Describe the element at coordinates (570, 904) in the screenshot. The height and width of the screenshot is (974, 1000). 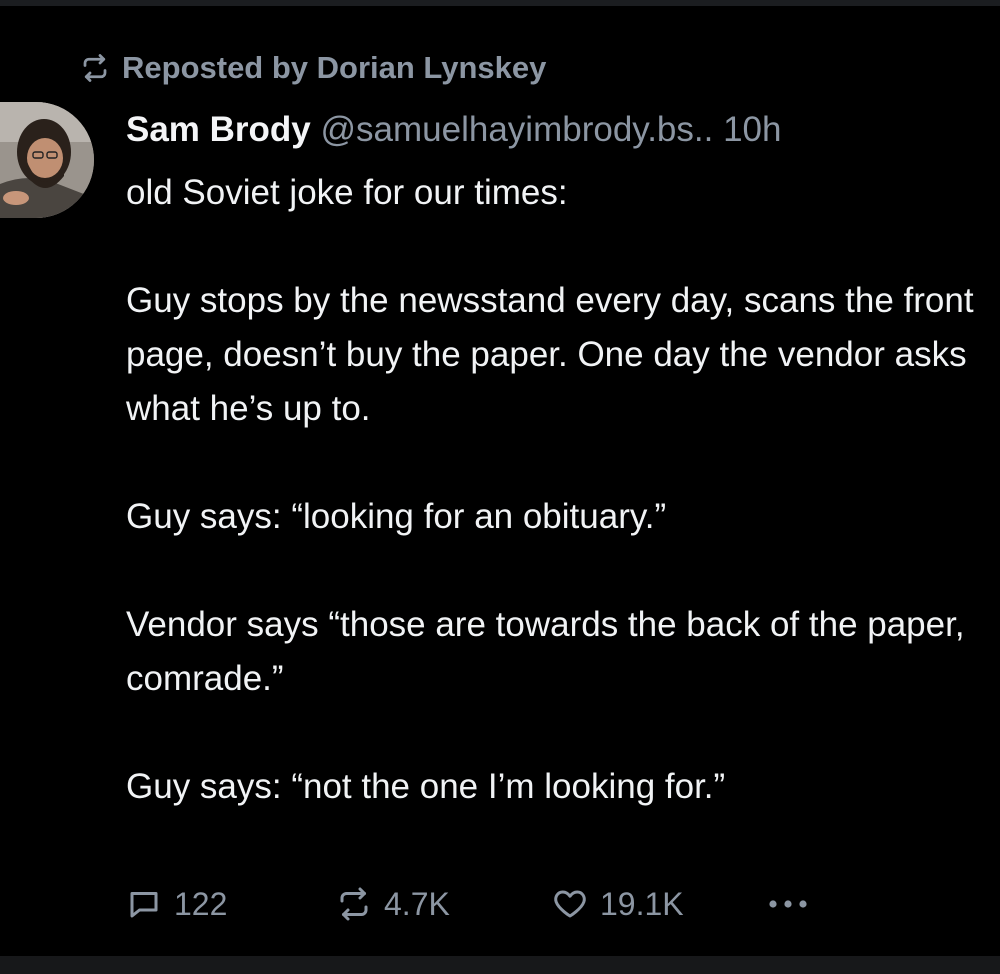
I see `heart-icon` at that location.